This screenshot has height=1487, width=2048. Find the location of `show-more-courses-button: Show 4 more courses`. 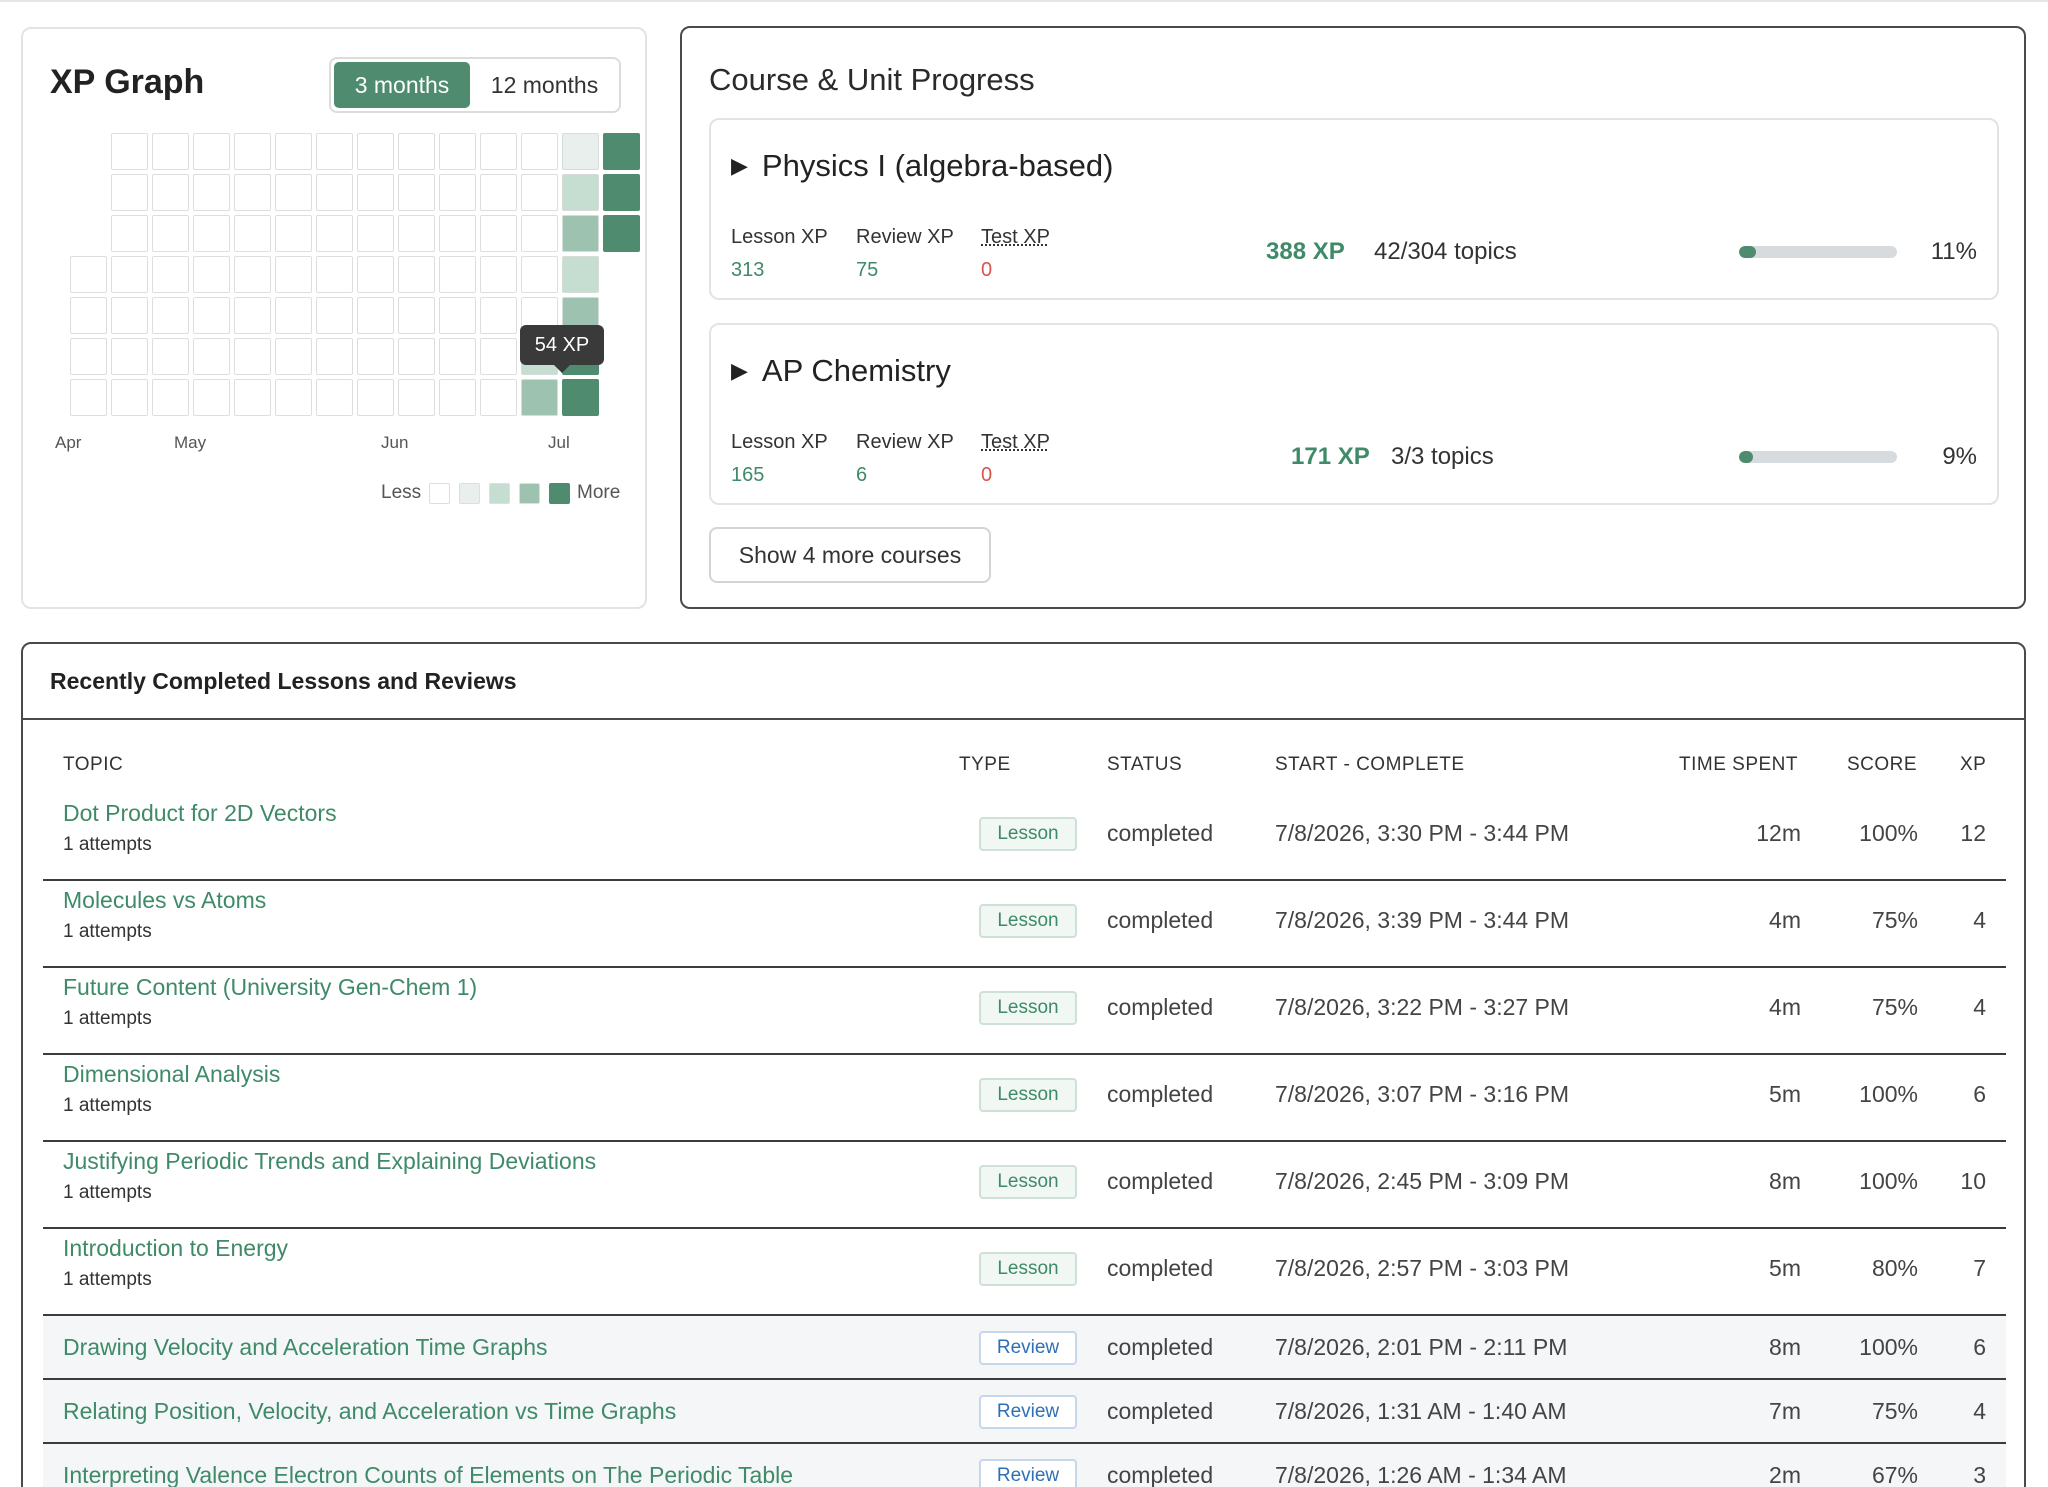

show-more-courses-button: Show 4 more courses is located at coordinates (850, 555).